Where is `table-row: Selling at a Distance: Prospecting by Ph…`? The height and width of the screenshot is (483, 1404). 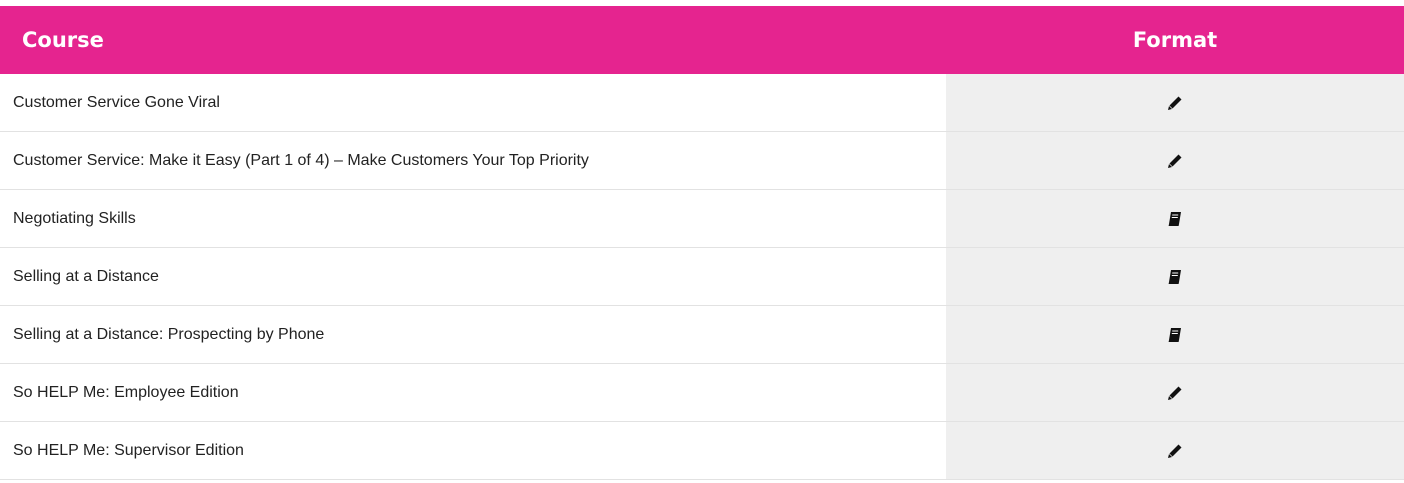
table-row: Selling at a Distance: Prospecting by Ph… is located at coordinates (702, 335).